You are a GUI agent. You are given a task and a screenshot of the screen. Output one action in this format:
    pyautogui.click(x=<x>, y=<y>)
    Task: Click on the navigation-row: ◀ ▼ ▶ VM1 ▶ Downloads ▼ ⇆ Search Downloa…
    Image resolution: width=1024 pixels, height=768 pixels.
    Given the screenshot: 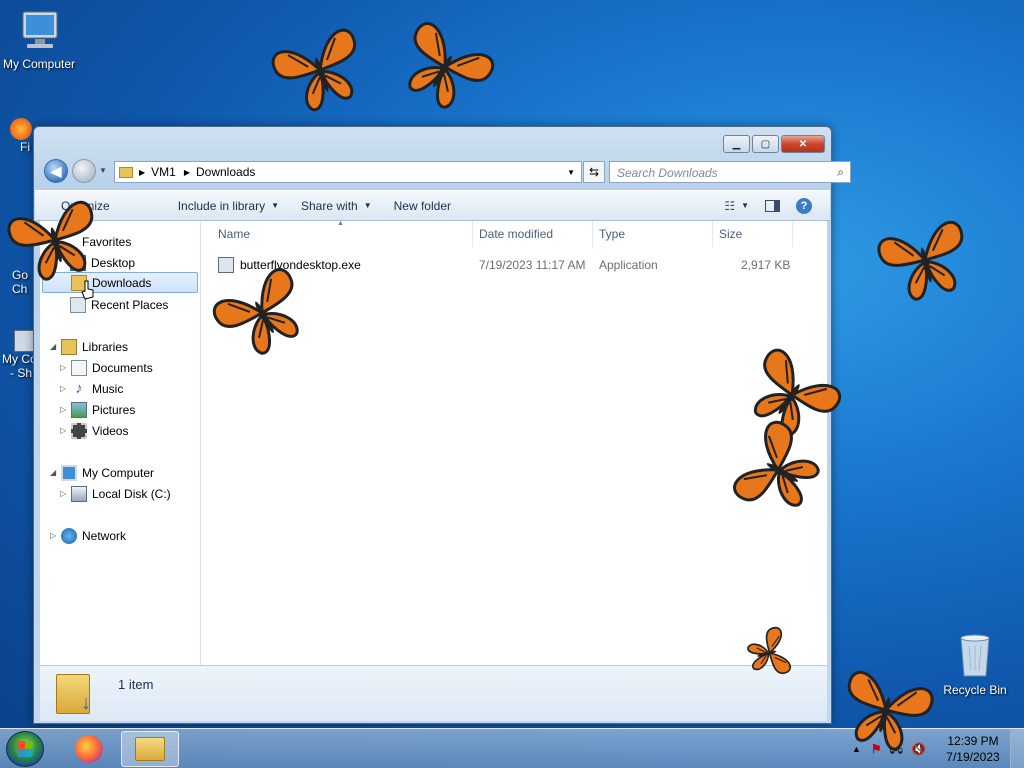 What is the action you would take?
    pyautogui.click(x=446, y=172)
    